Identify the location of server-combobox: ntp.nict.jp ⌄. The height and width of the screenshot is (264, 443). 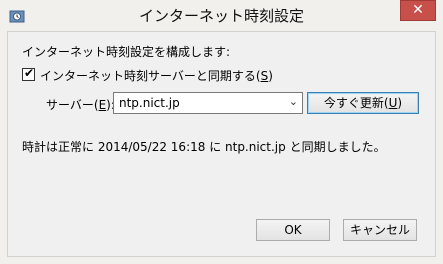
(208, 103).